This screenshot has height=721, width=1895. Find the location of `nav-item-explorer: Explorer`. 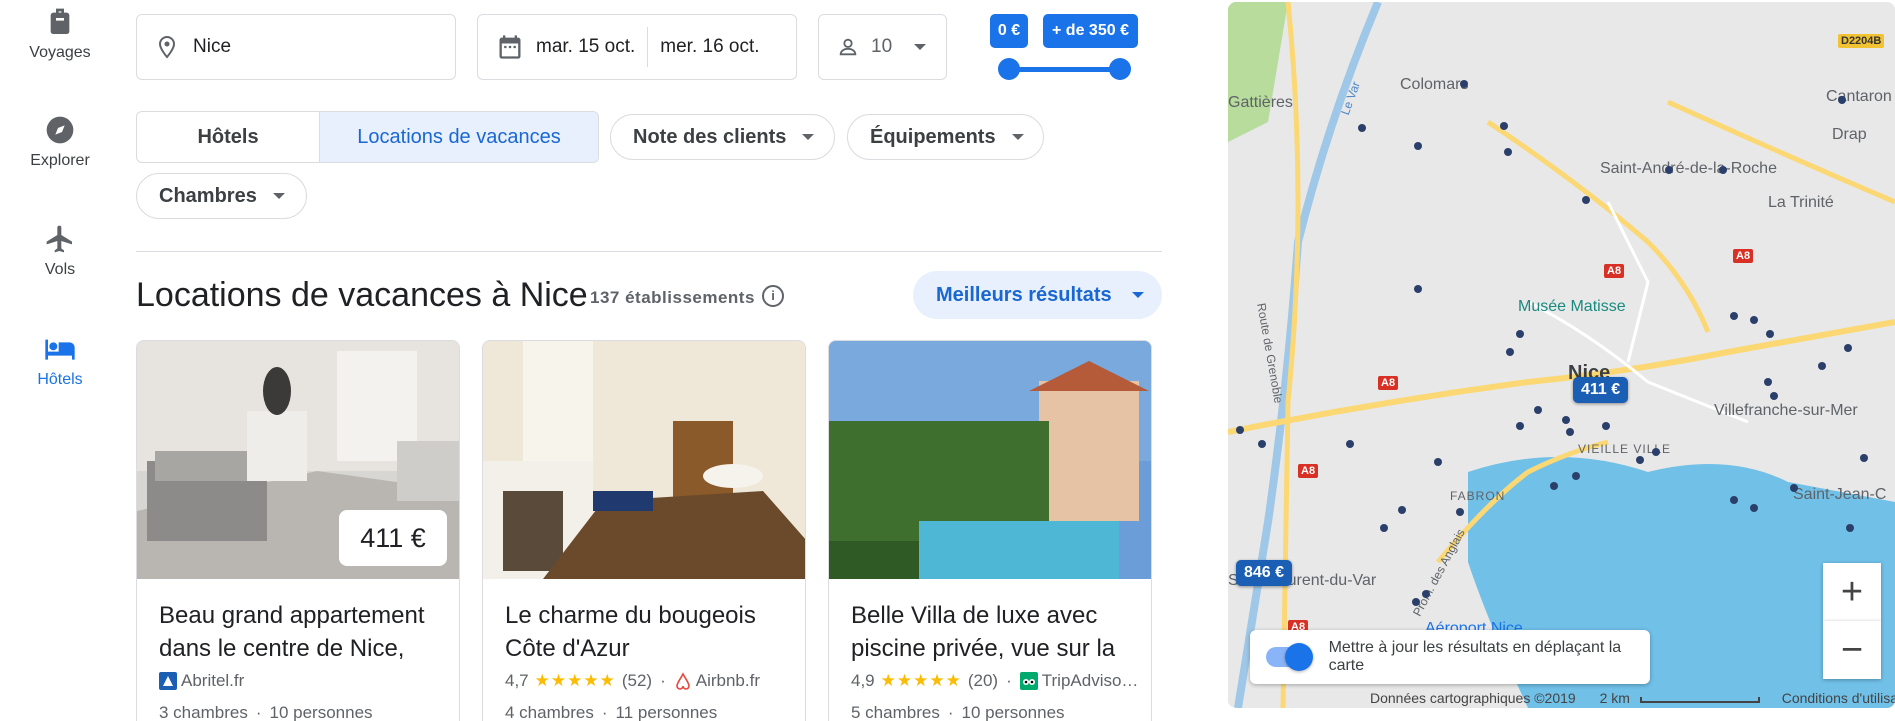

nav-item-explorer: Explorer is located at coordinates (60, 142).